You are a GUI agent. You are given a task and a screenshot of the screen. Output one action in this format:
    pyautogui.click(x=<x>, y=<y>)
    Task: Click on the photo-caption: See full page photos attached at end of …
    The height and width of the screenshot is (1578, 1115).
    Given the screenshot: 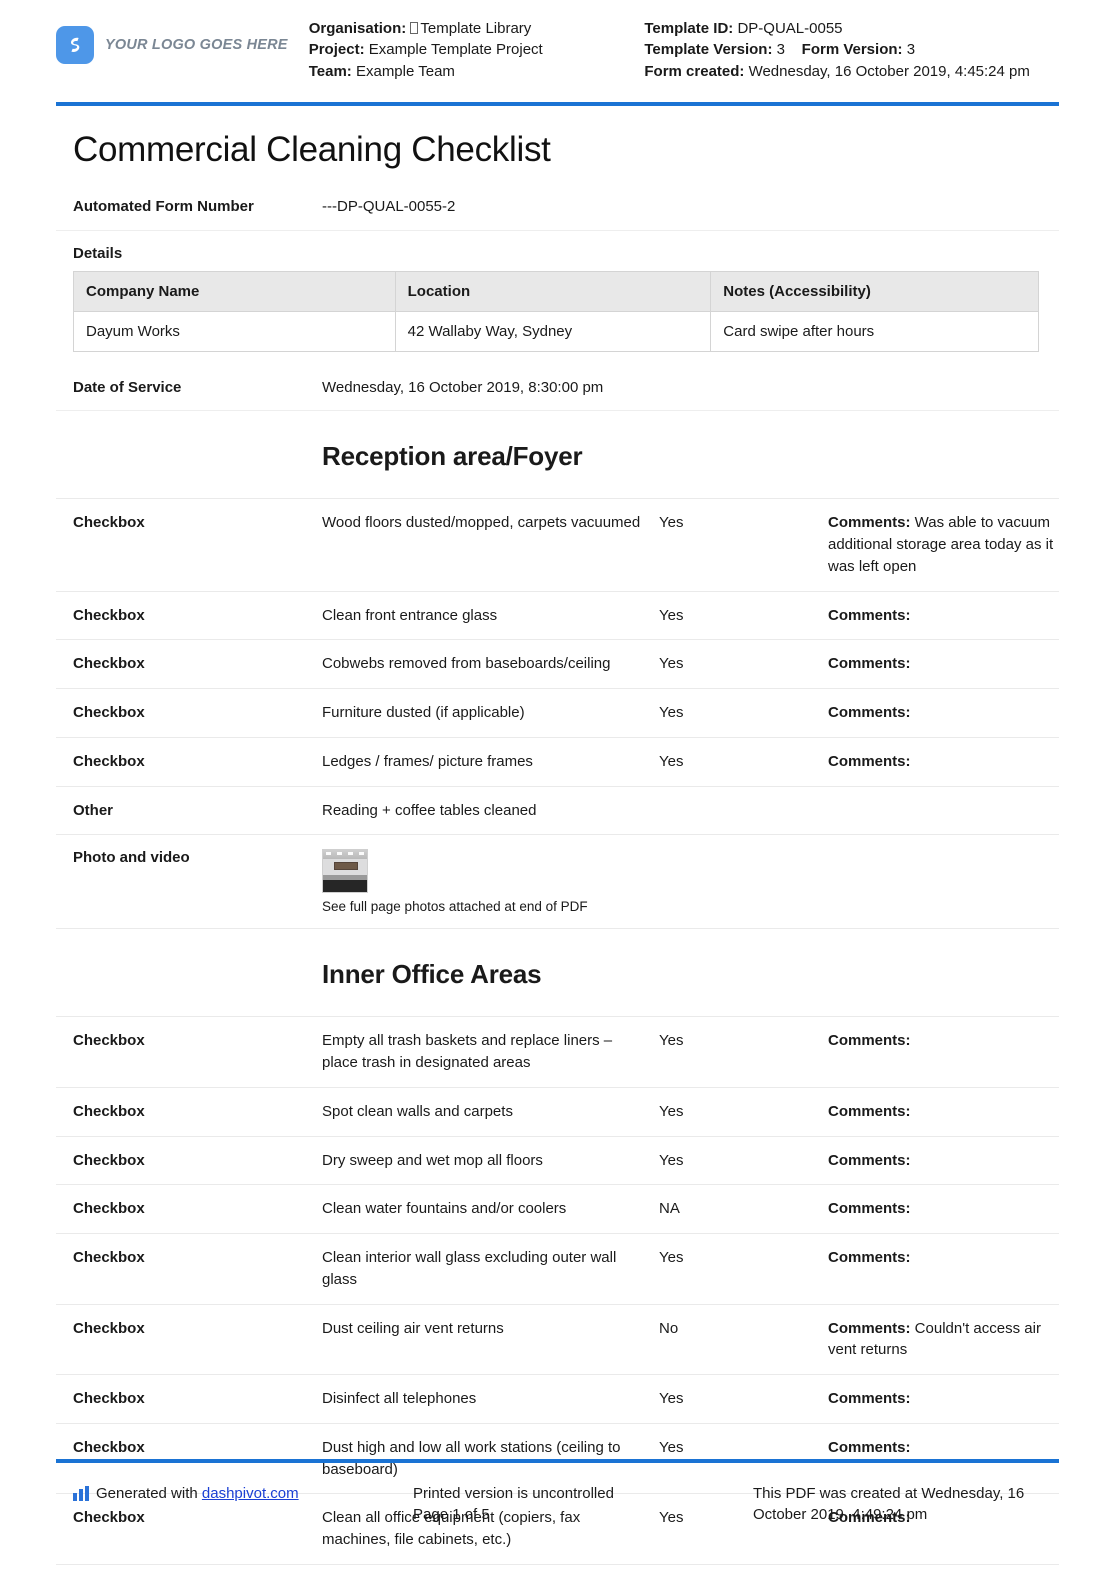 What is the action you would take?
    pyautogui.click(x=455, y=907)
    